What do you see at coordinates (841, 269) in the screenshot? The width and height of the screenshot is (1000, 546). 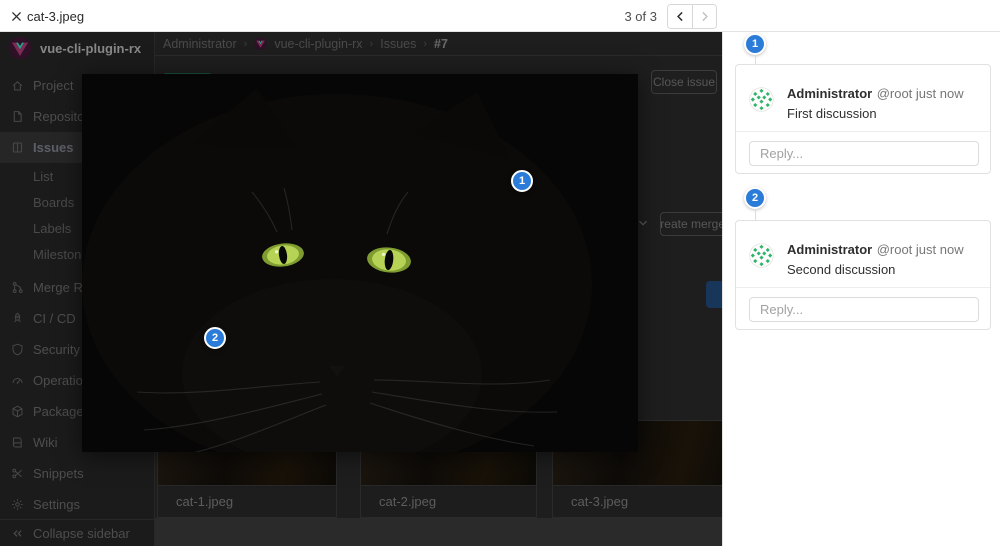 I see `note-body: Second discussion` at bounding box center [841, 269].